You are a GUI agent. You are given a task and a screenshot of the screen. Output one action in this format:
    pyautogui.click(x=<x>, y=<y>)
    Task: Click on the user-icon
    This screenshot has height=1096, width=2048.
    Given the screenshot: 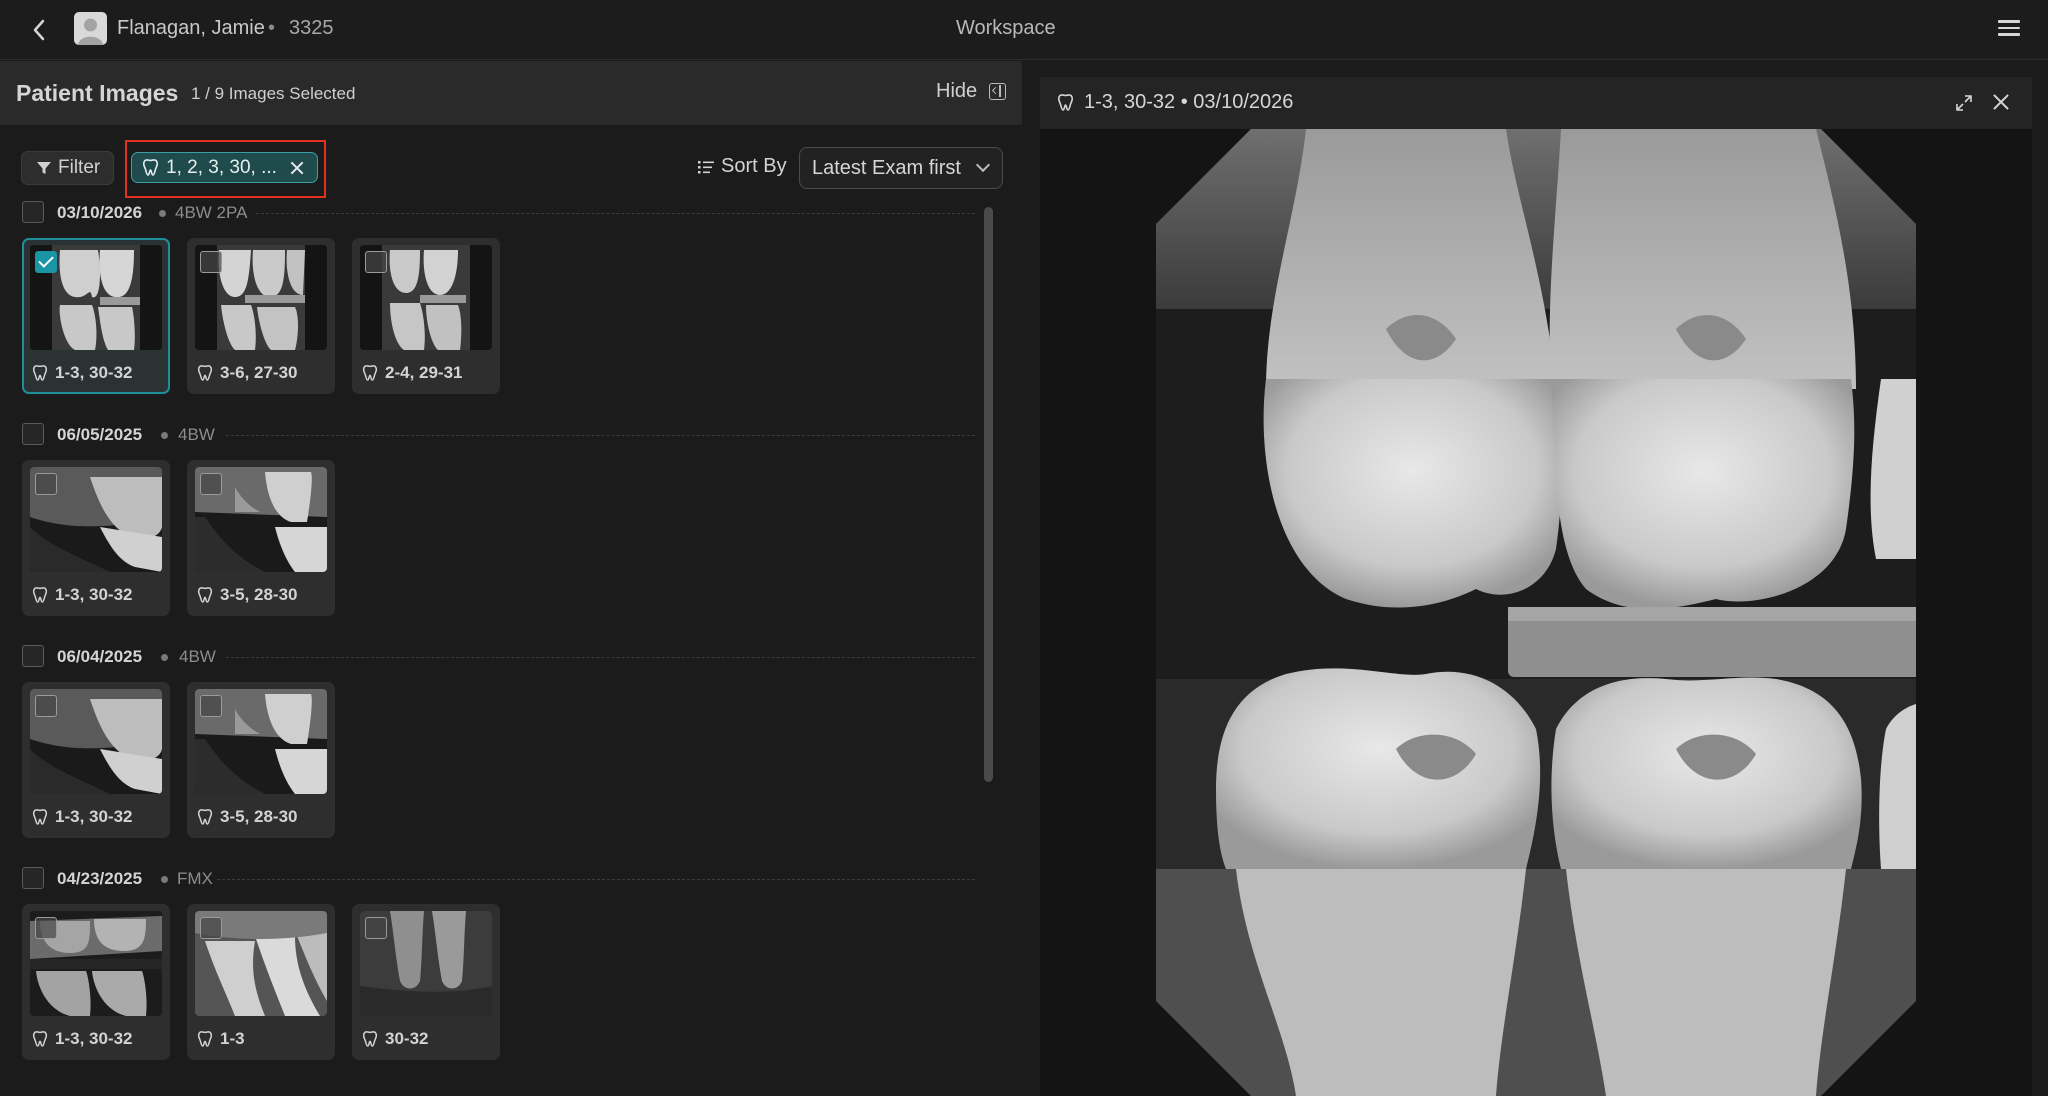 What is the action you would take?
    pyautogui.click(x=90, y=31)
    